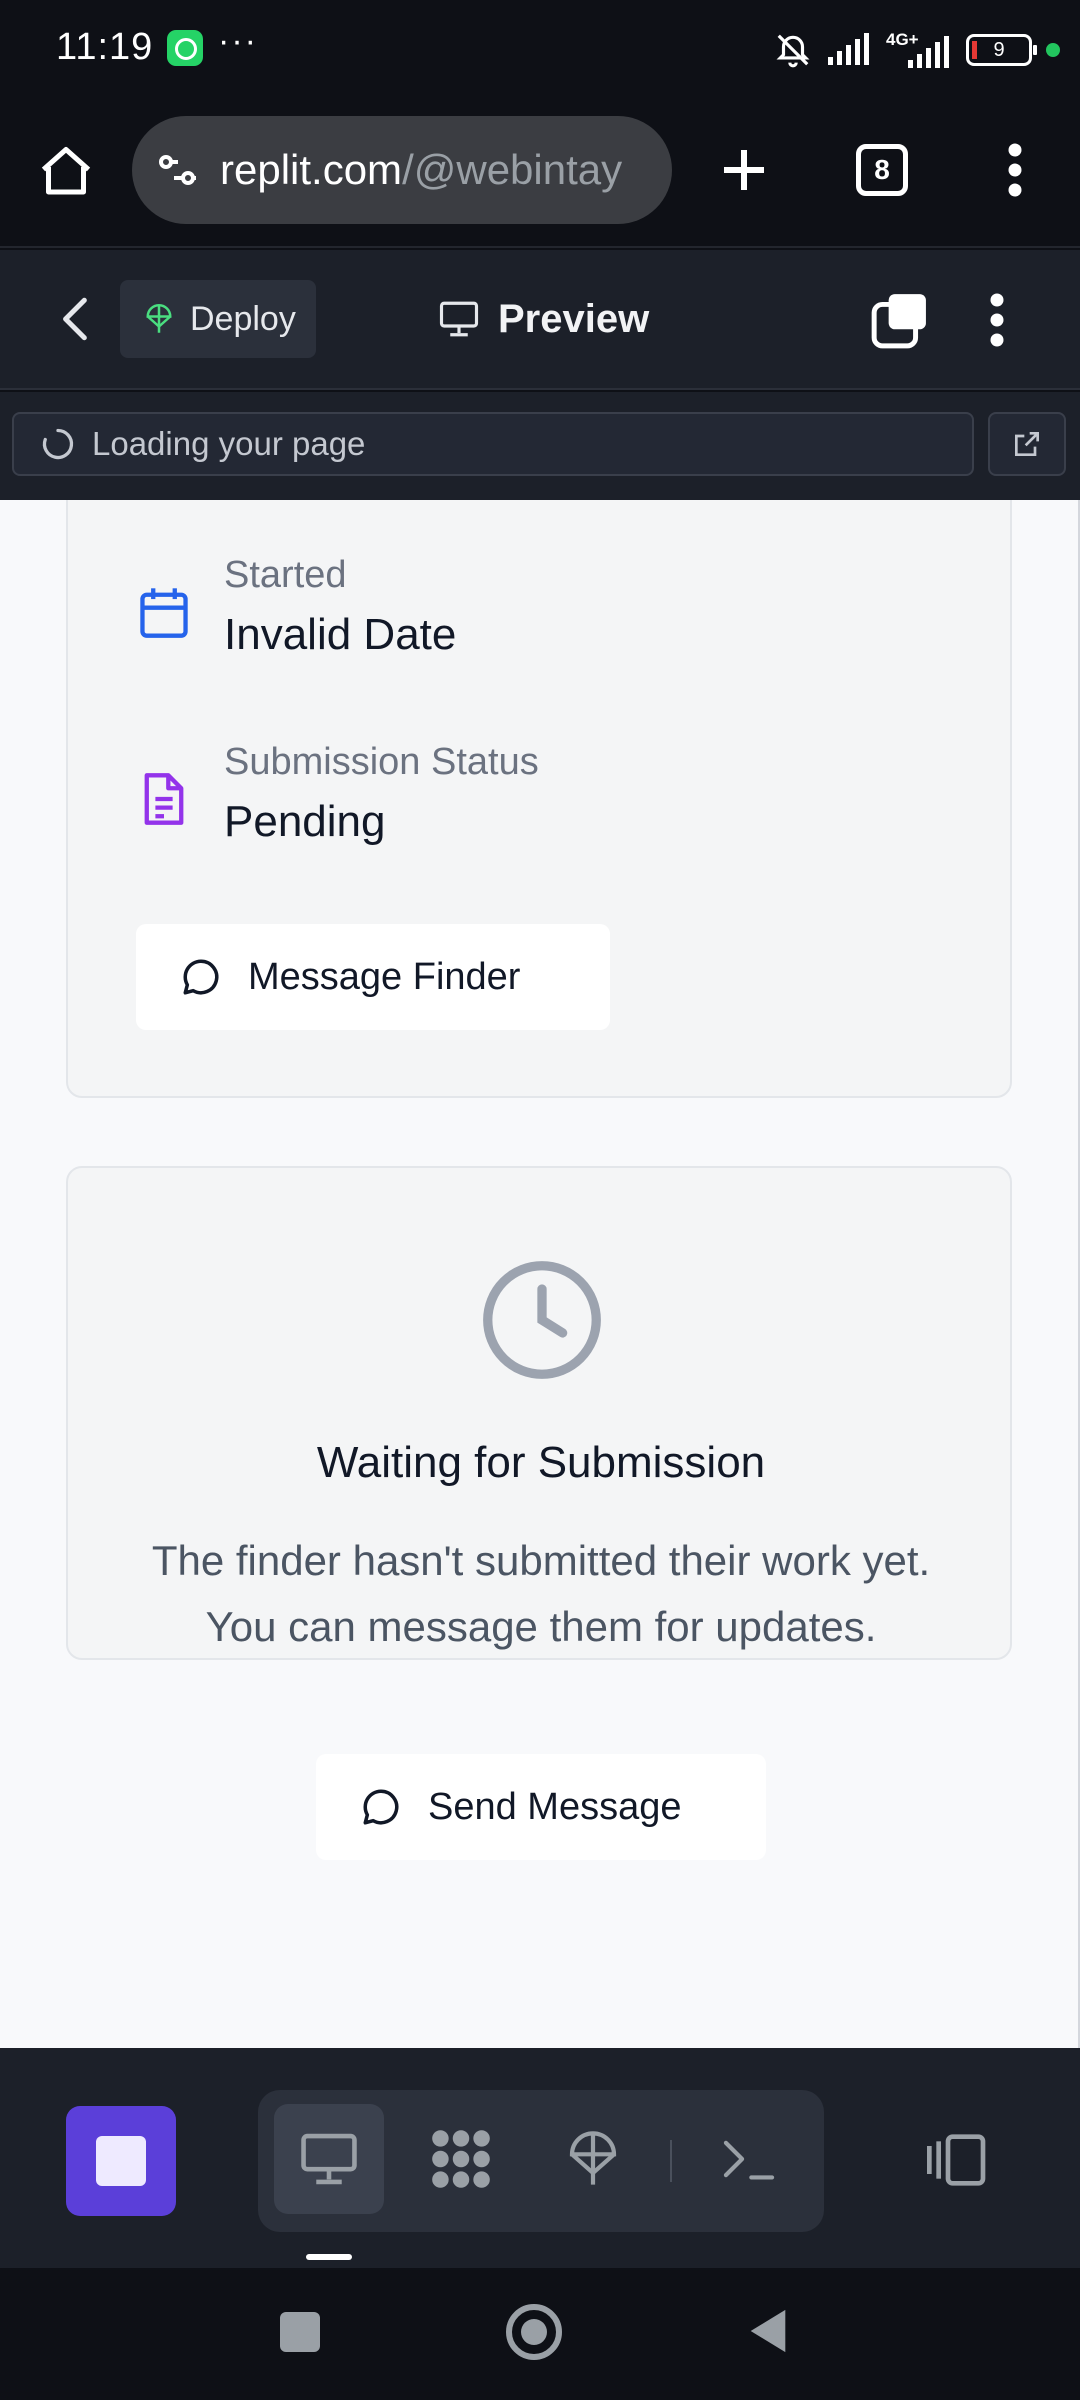  I want to click on clock-icon, so click(542, 1320).